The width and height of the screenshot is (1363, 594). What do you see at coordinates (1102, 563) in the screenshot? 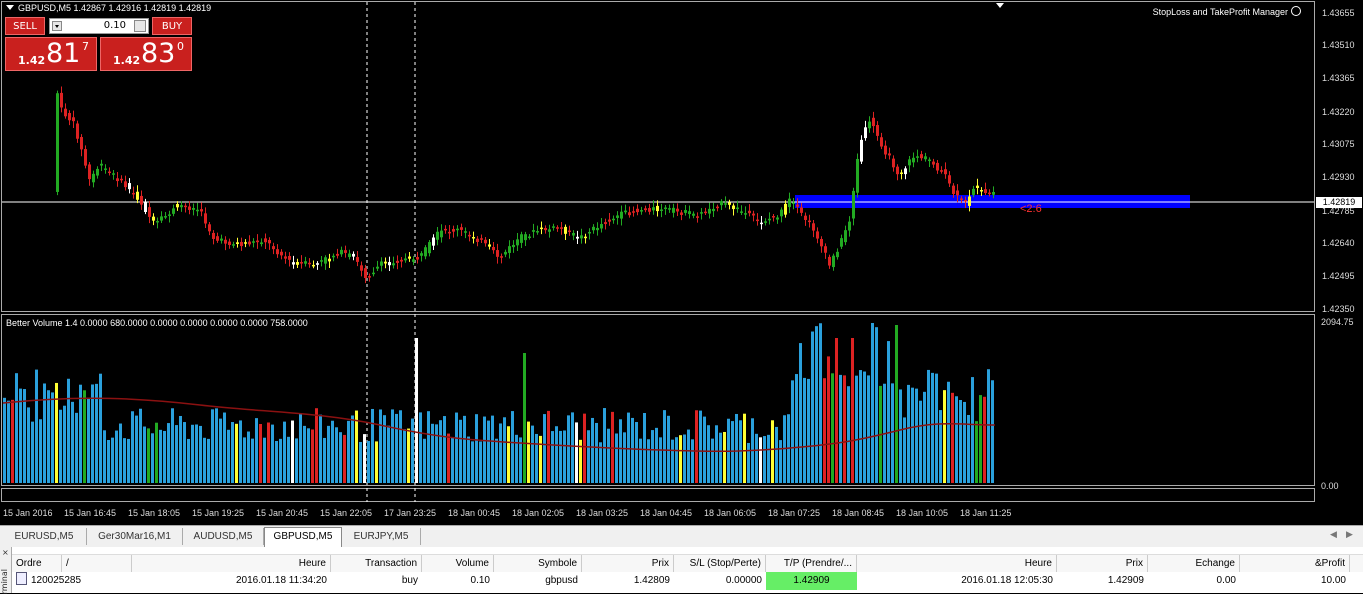
I see `header-close-price: Prix` at bounding box center [1102, 563].